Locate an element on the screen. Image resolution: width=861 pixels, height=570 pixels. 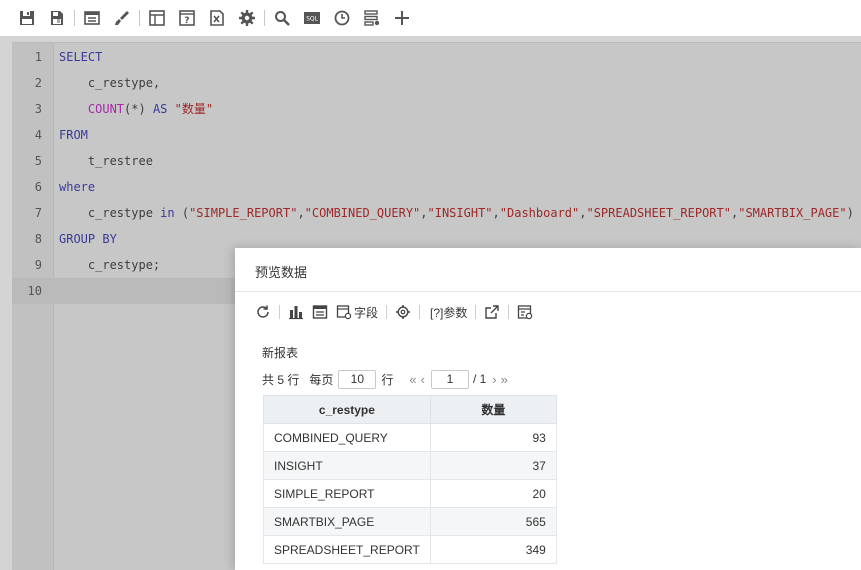
sql-icon: SQL is located at coordinates (312, 18).